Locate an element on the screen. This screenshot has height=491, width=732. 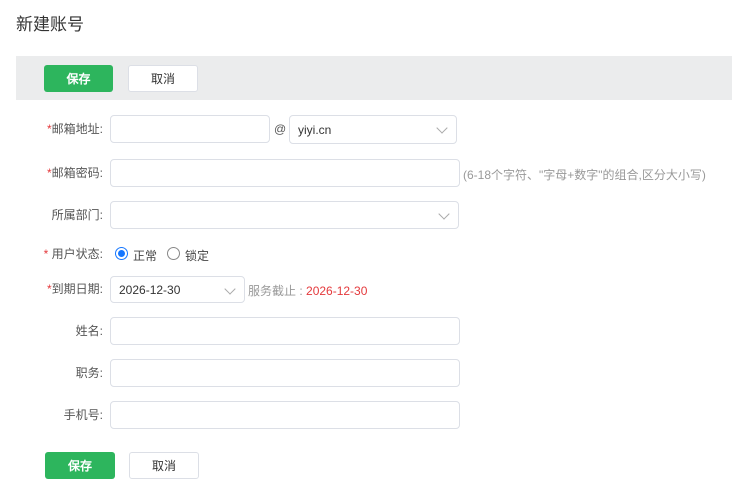
domain-value: yiyi.cn is located at coordinates (315, 129).